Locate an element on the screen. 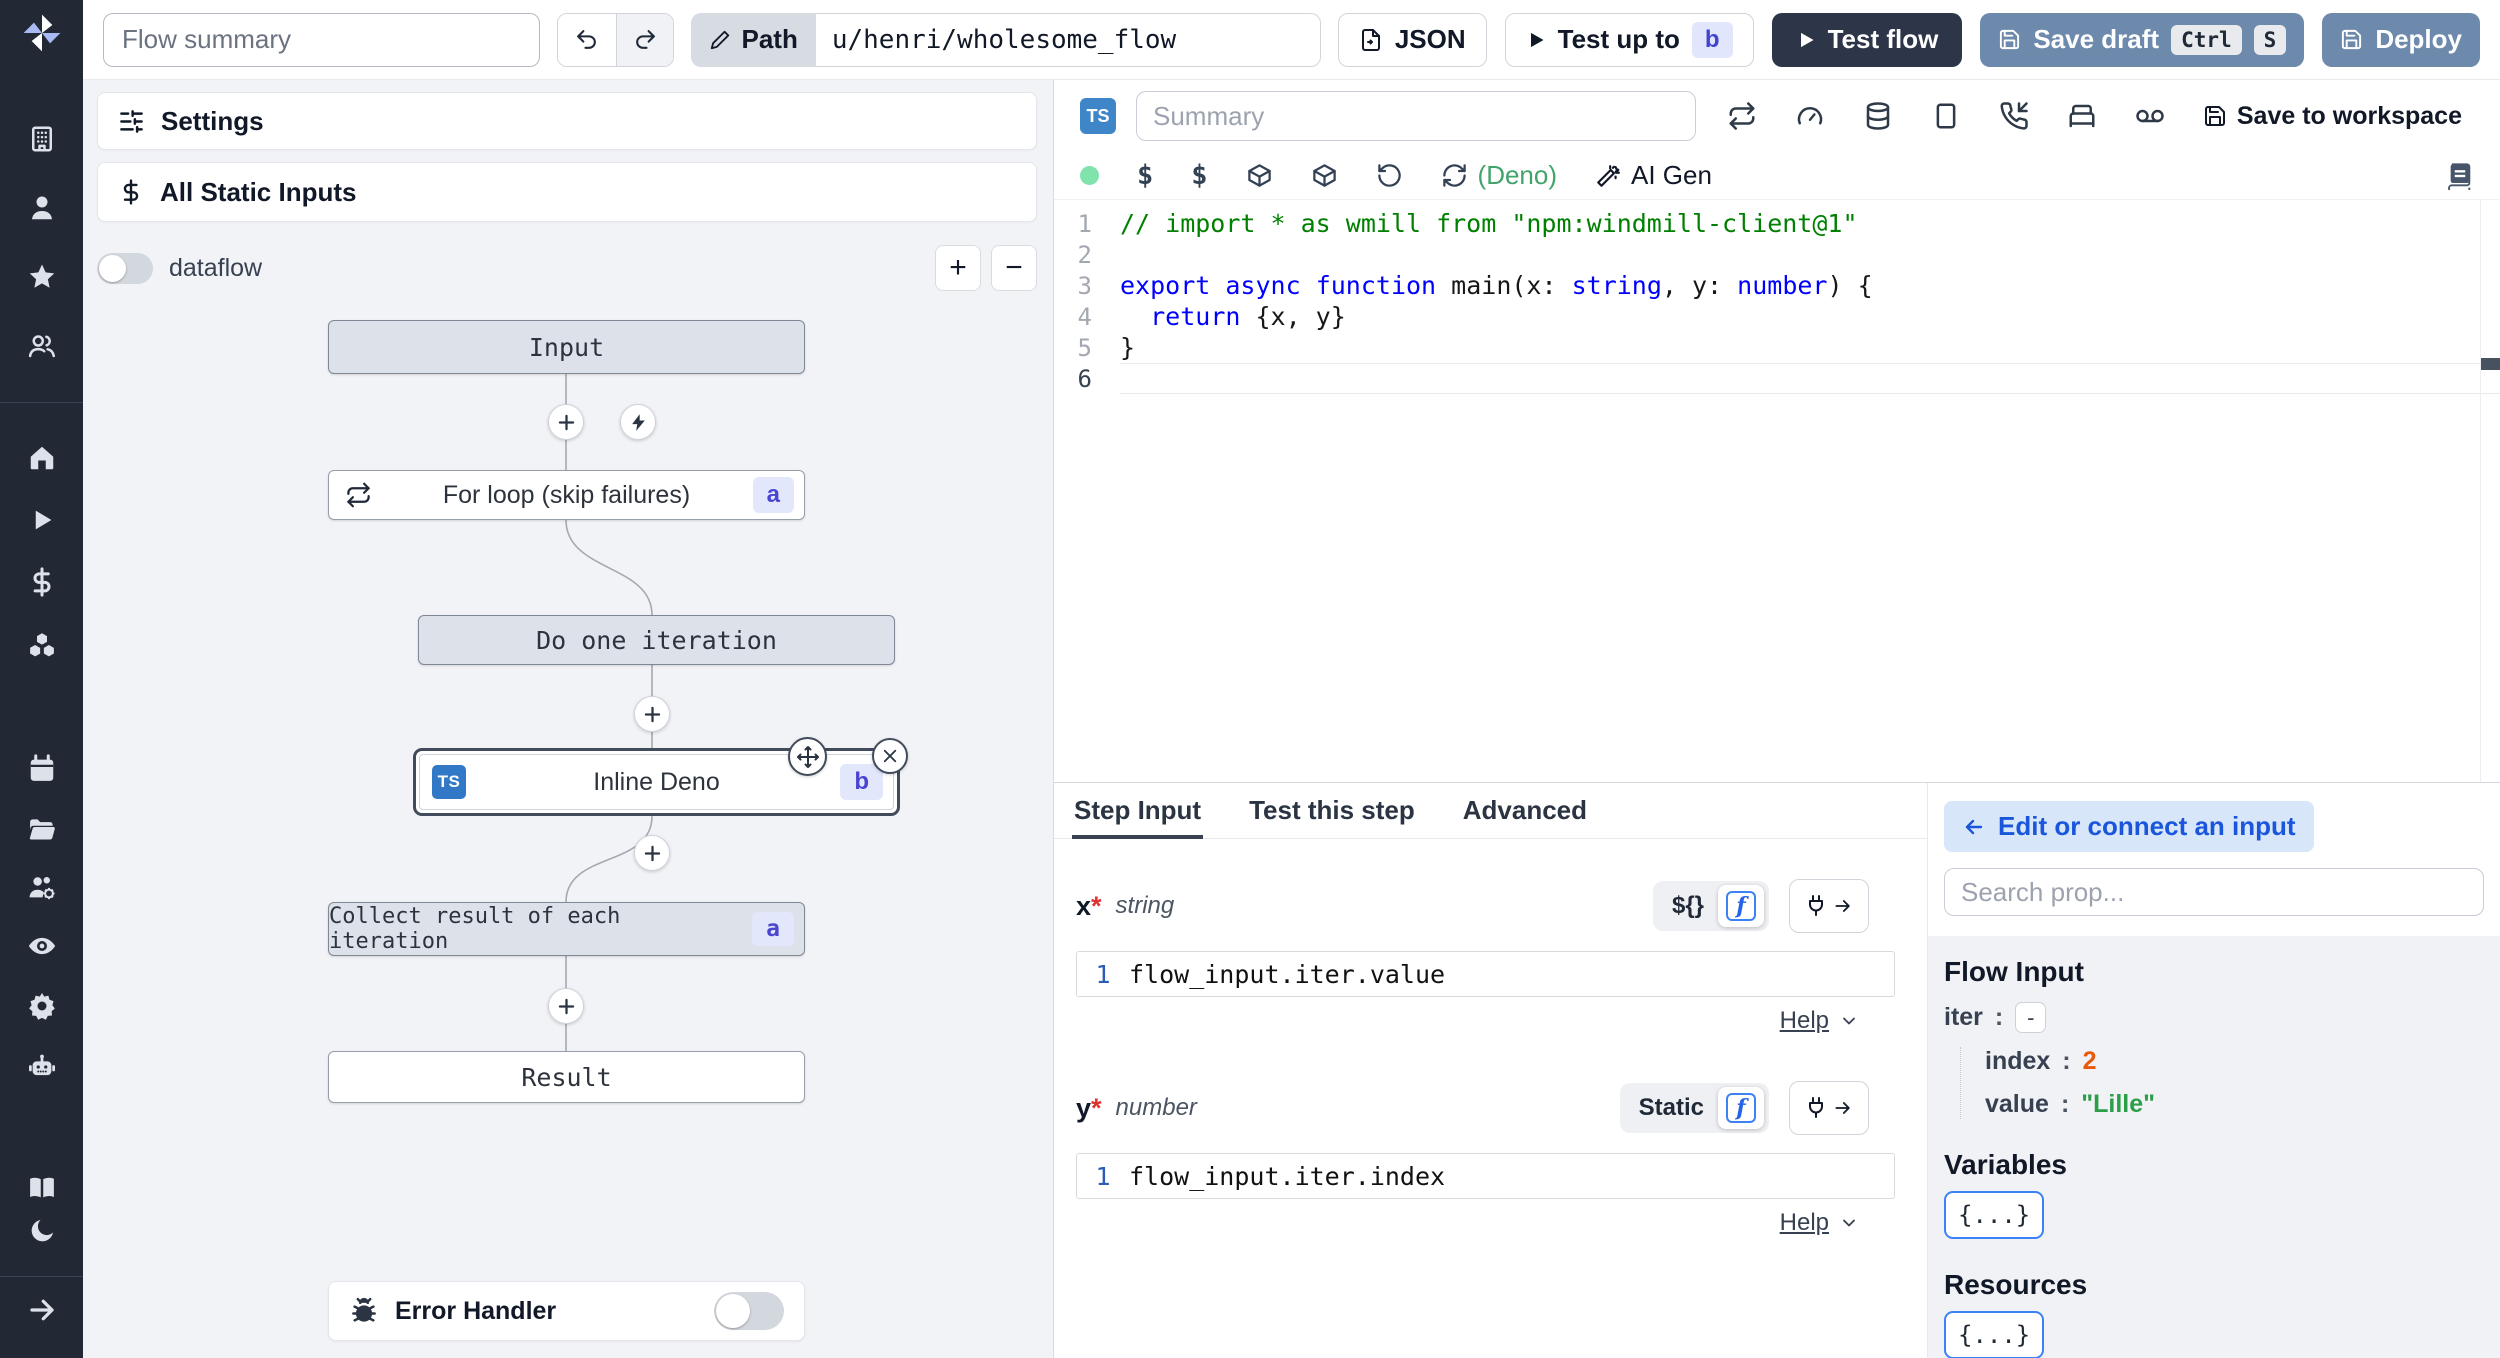  template-mode-button: ${} is located at coordinates (1688, 906).